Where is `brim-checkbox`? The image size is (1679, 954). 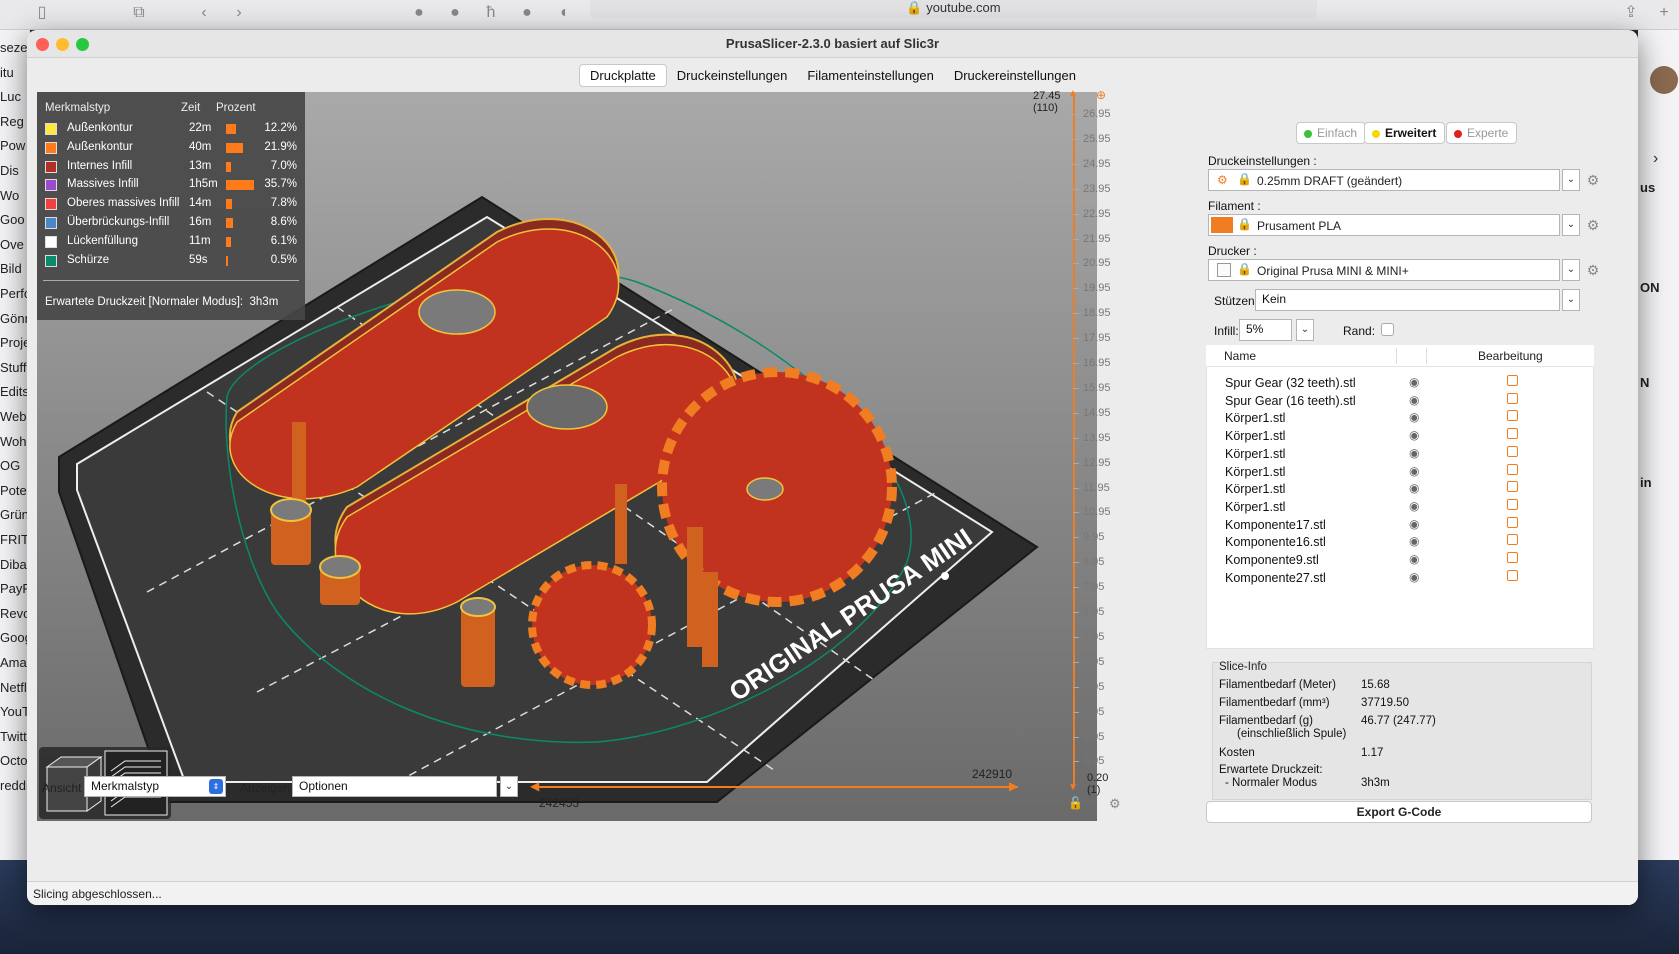 brim-checkbox is located at coordinates (1387, 329).